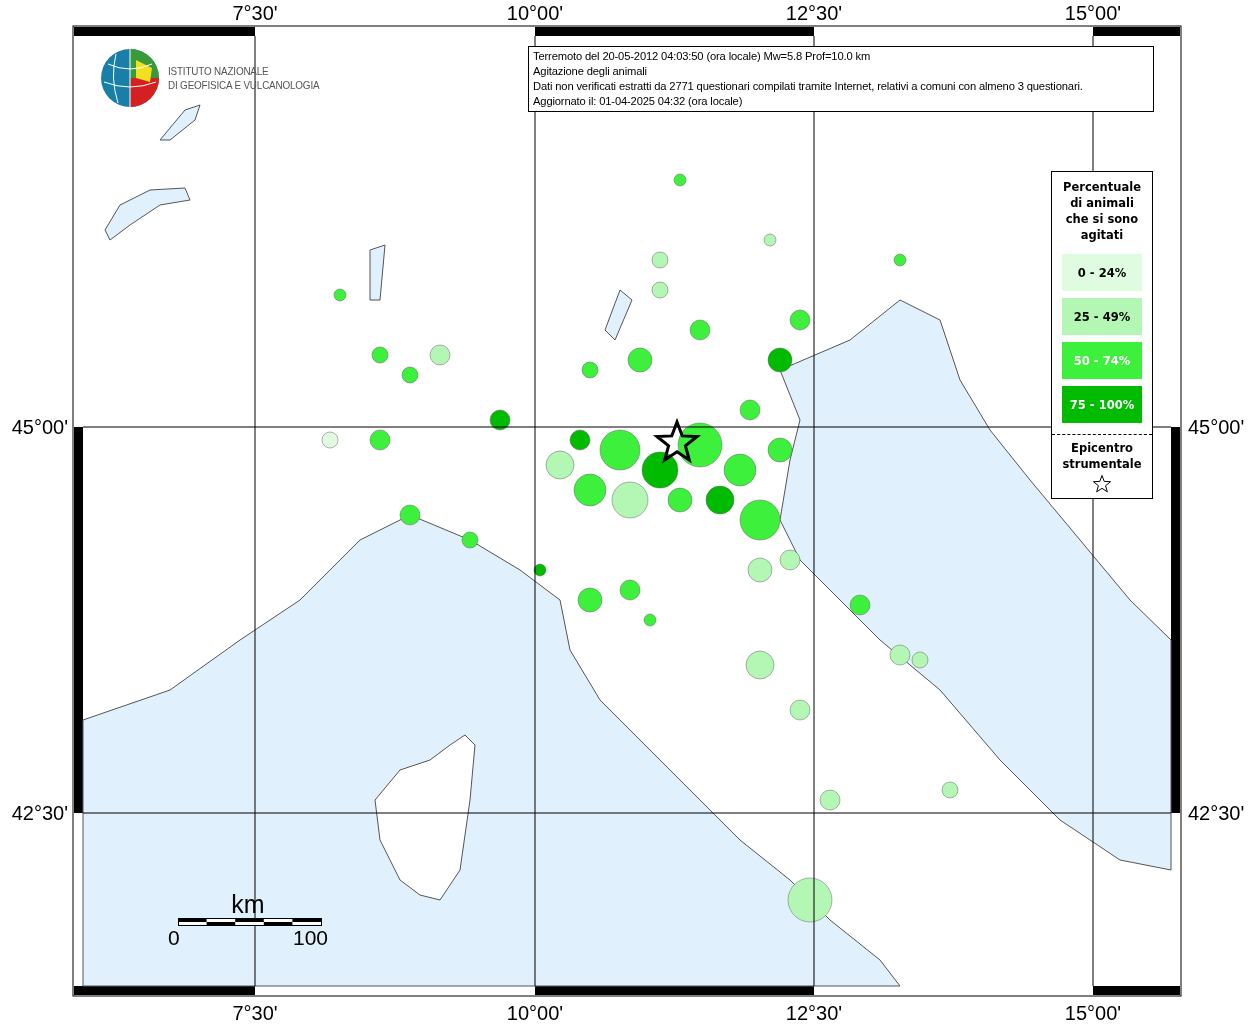 This screenshot has width=1254, height=1024. I want to click on legend-swatch: 0 - 24%, so click(1102, 272).